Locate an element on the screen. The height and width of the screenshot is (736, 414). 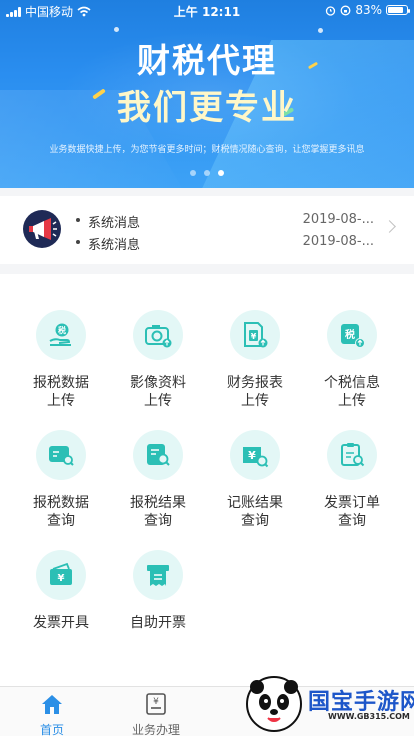
tax-data-query-icon is located at coordinates (61, 456).